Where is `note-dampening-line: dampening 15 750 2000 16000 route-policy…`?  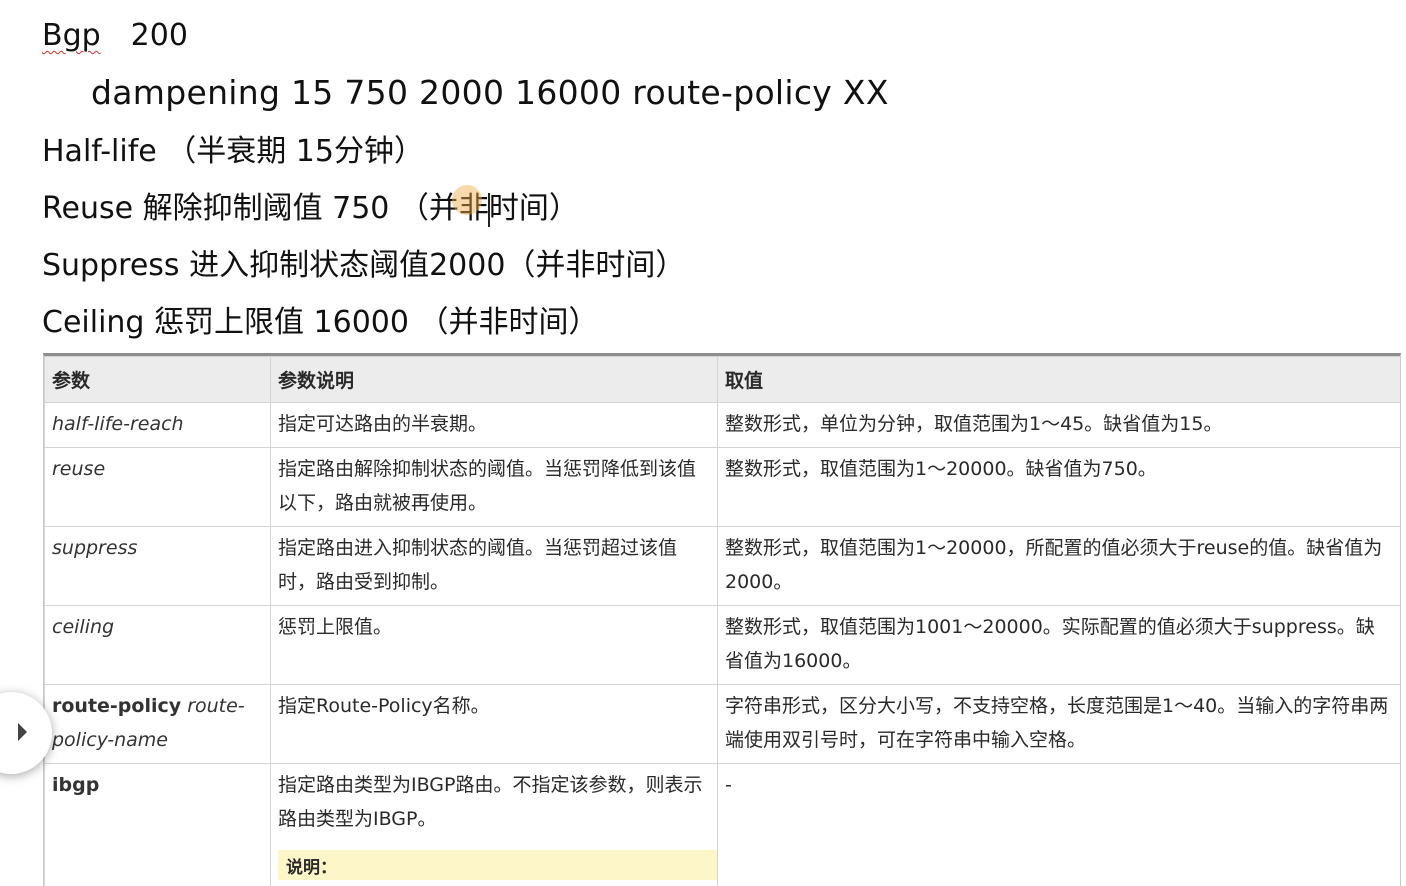 note-dampening-line: dampening 15 750 2000 16000 route-policy… is located at coordinates (490, 93).